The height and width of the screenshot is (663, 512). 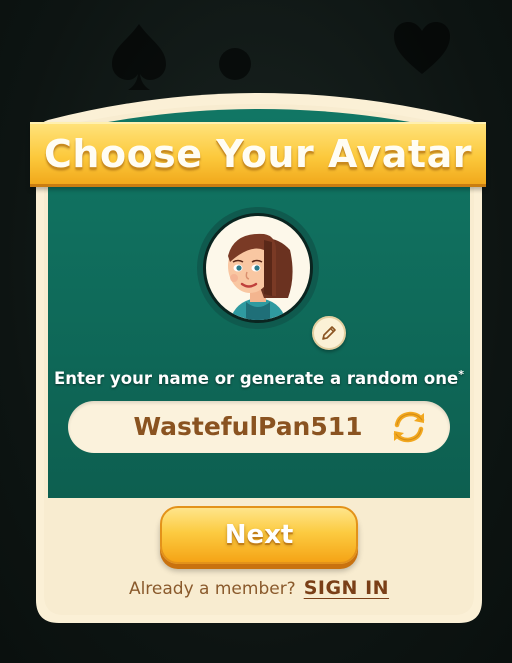 I want to click on next-button: Next, so click(x=259, y=535).